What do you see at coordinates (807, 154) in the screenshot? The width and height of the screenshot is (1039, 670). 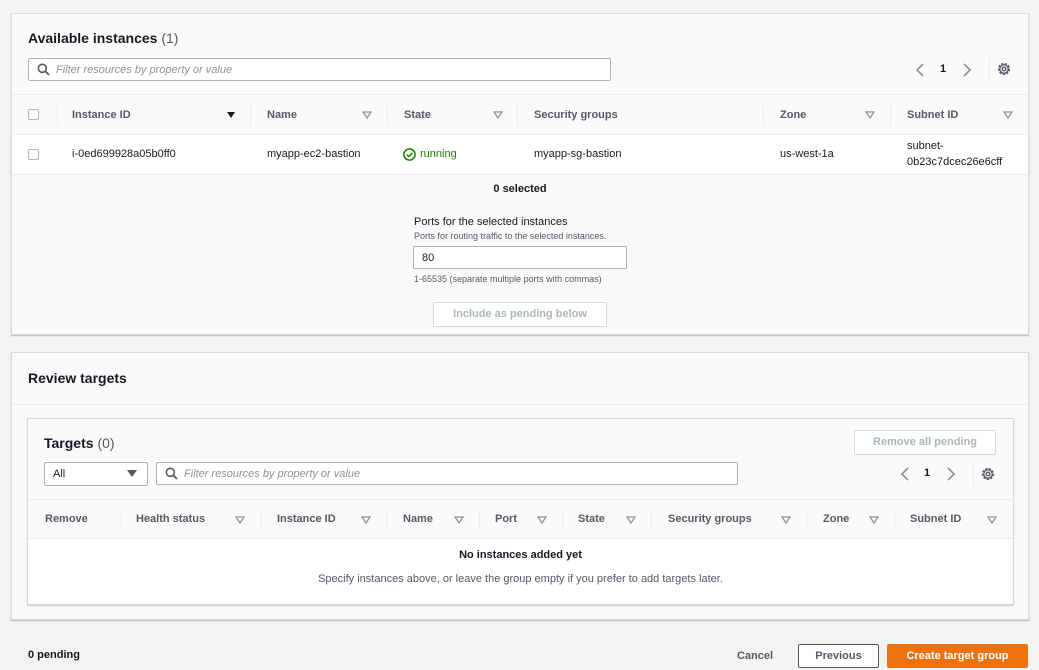 I see `zone-cell: us-west-1a` at bounding box center [807, 154].